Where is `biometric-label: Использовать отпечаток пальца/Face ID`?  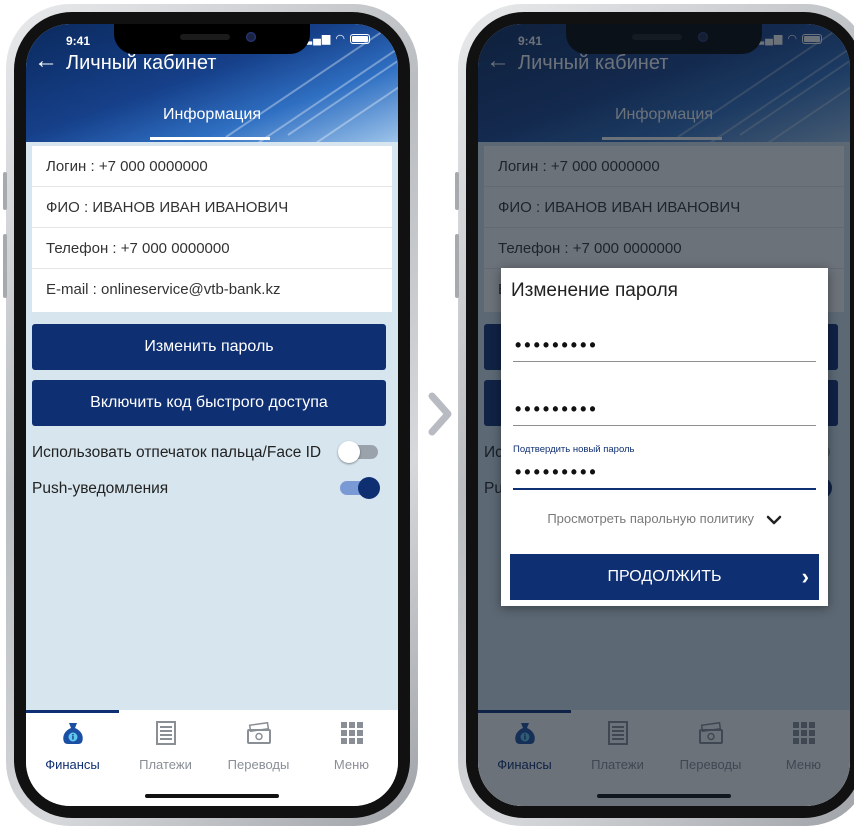
biometric-label: Использовать отпечаток пальца/Face ID is located at coordinates (177, 452).